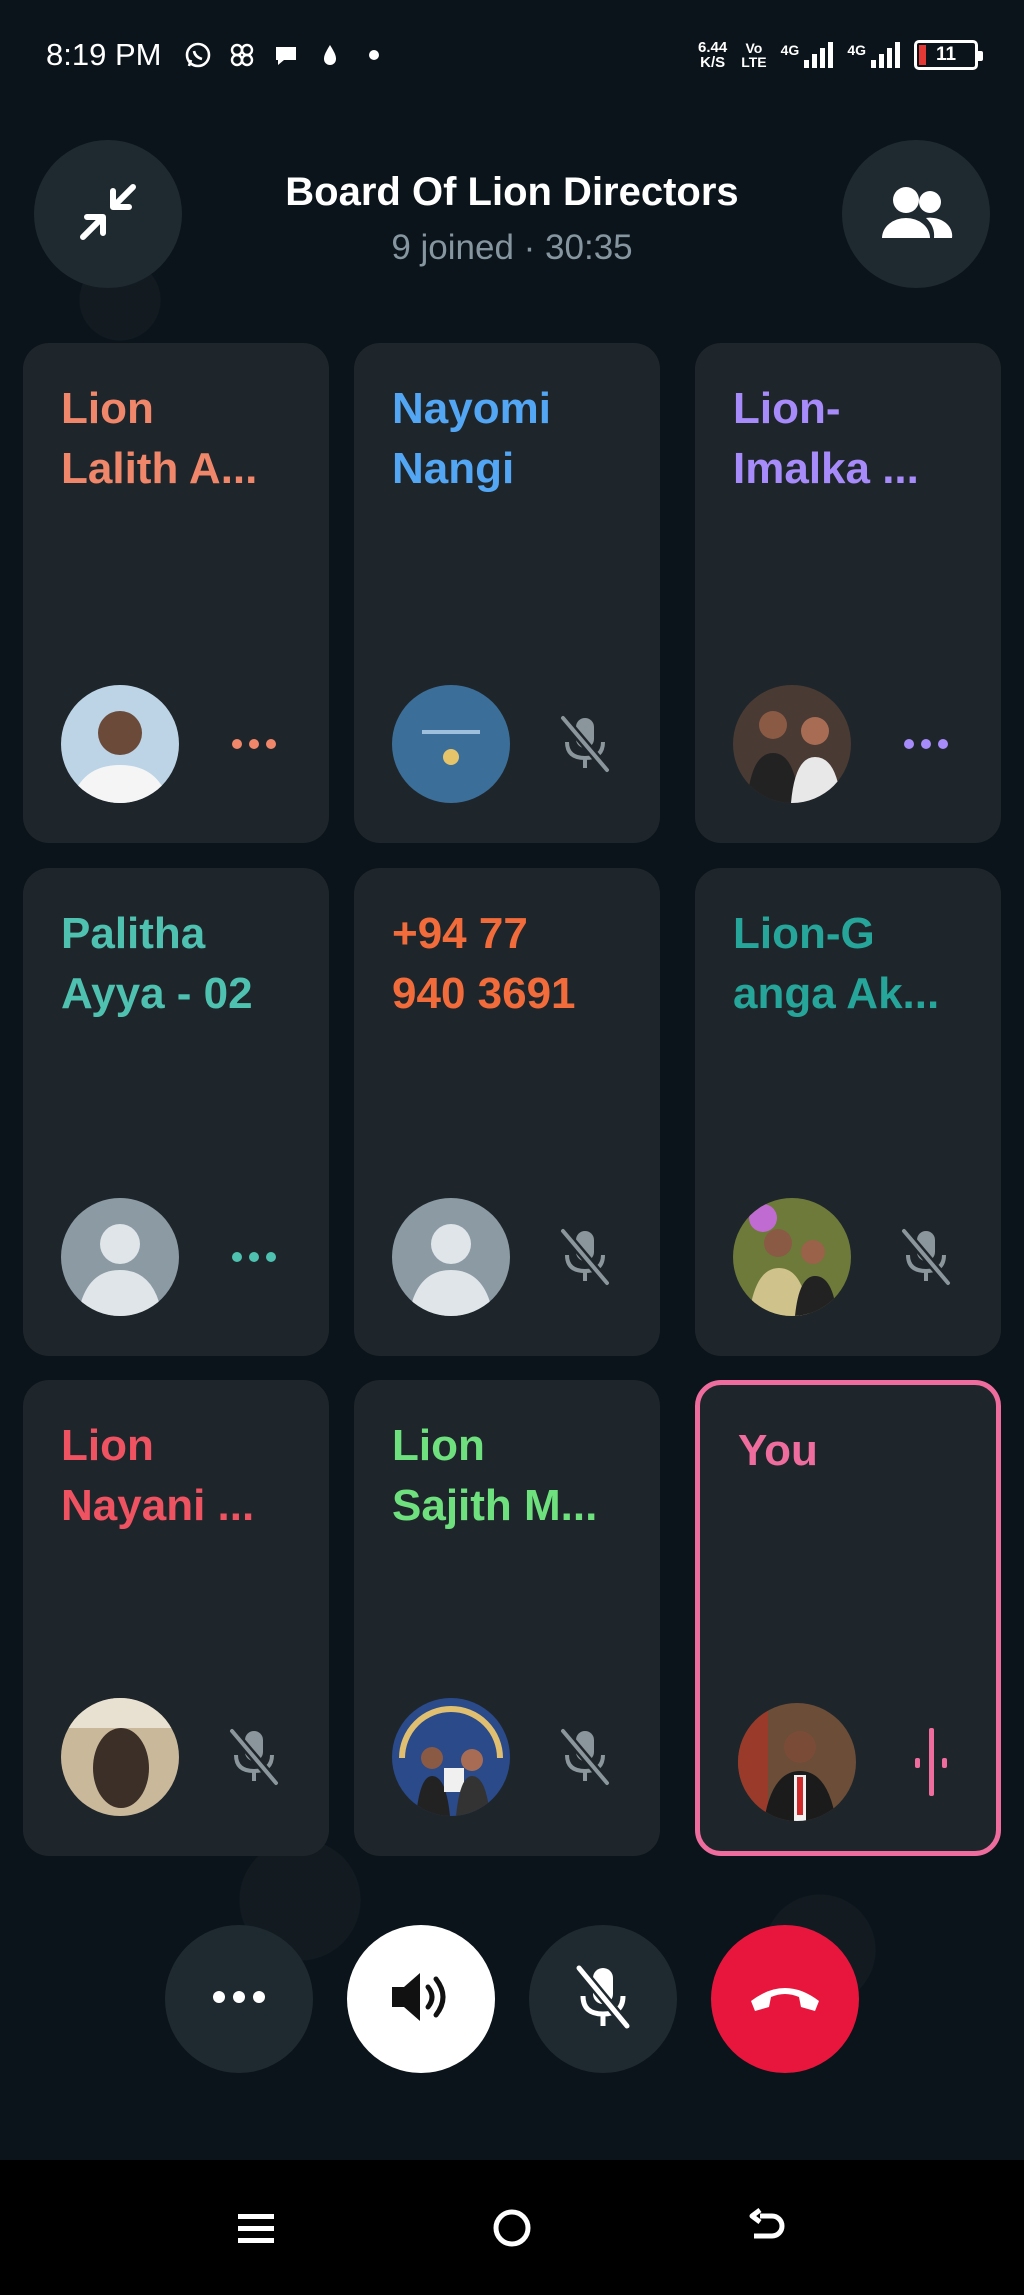  I want to click on back-button, so click(768, 2230).